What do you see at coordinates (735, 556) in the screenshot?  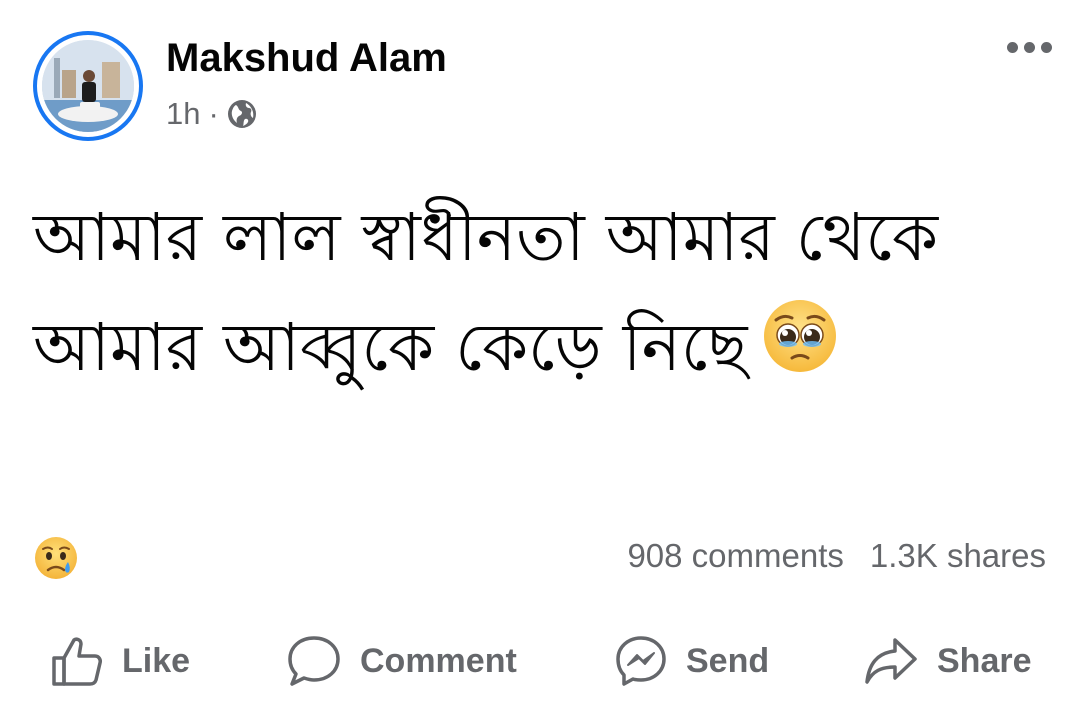 I see `comments-count: 908 comments` at bounding box center [735, 556].